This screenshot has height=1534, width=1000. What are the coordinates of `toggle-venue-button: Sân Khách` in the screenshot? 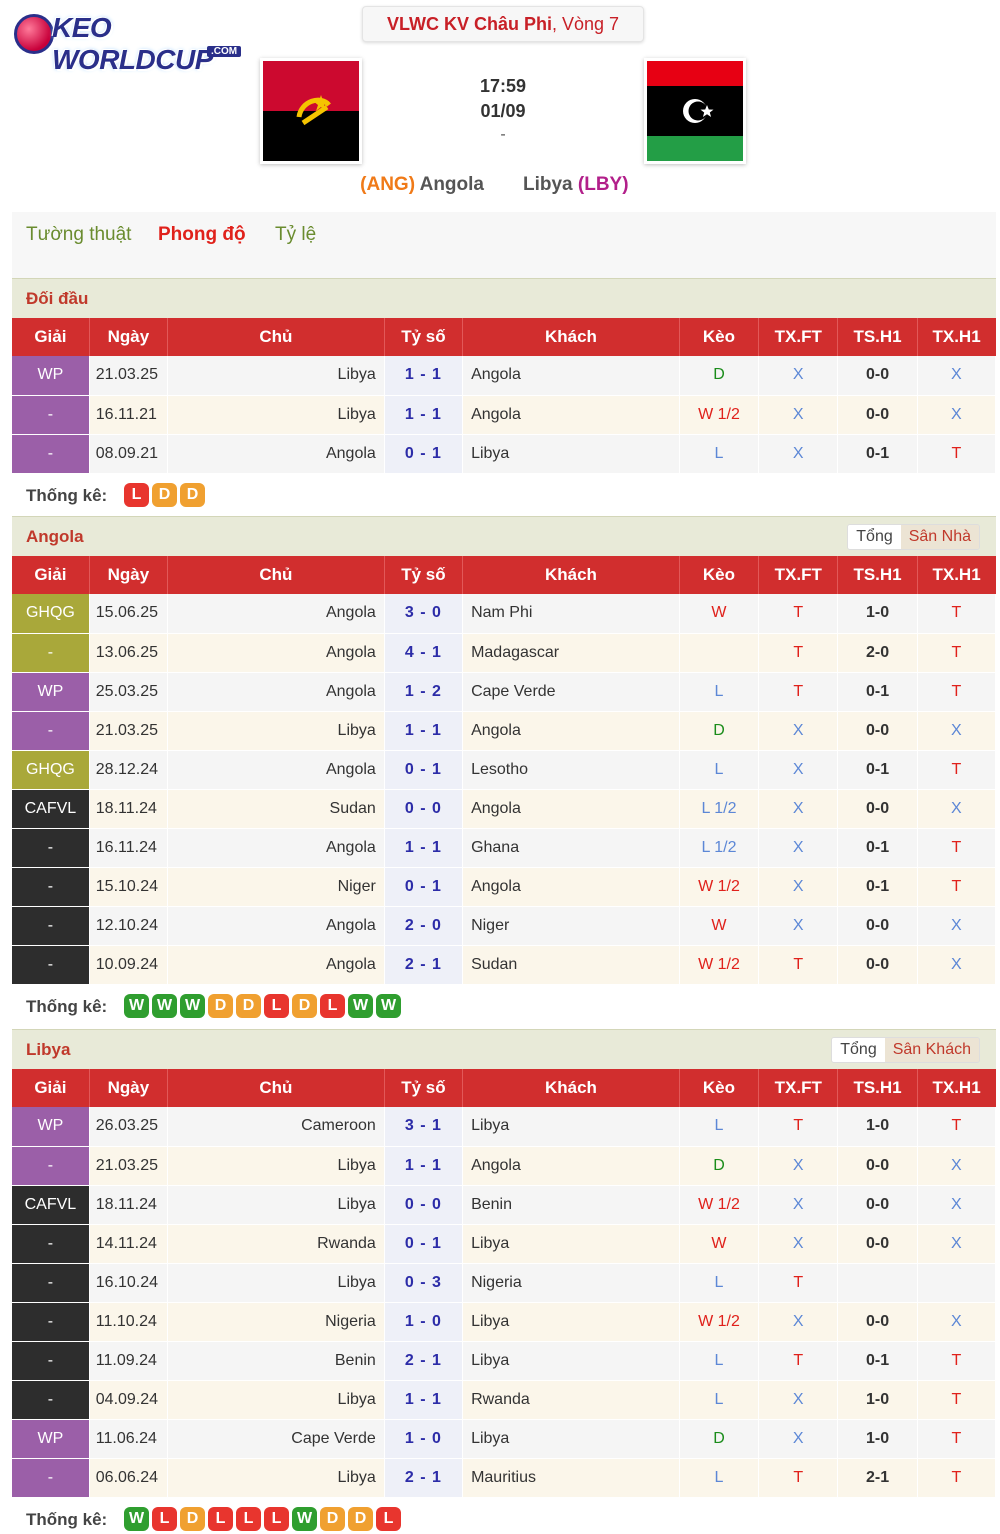 It's located at (931, 1050).